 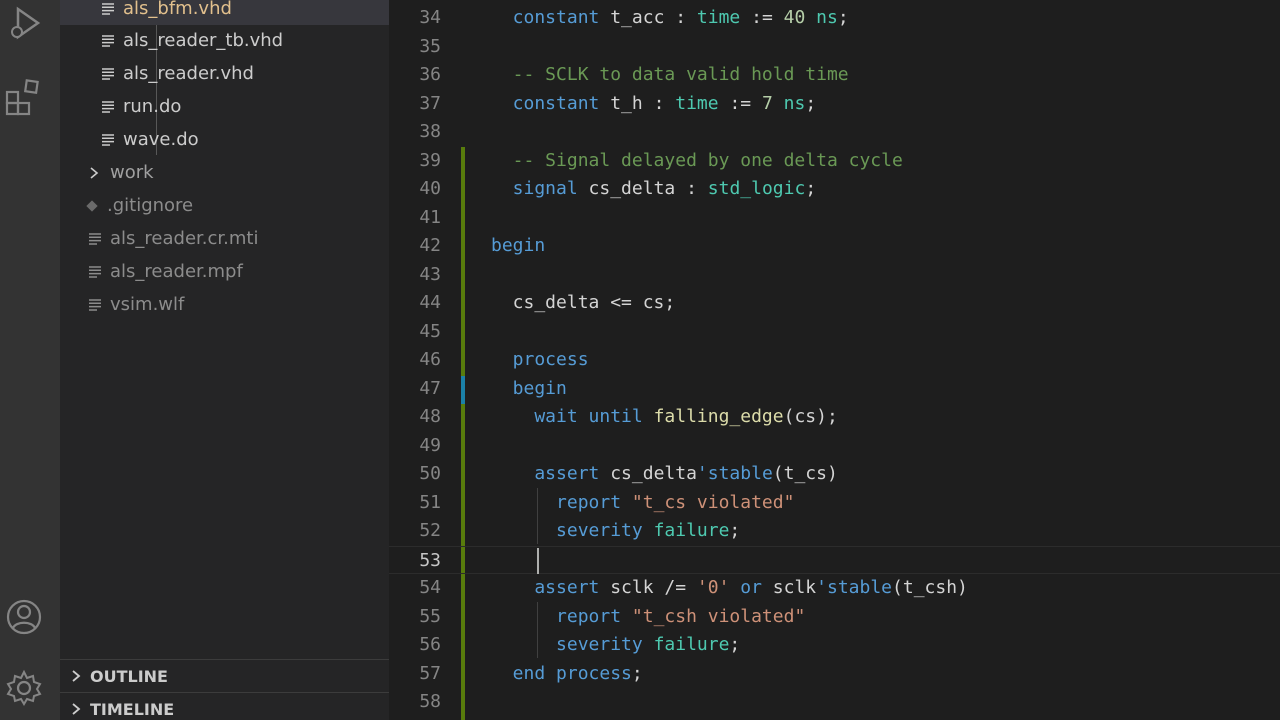 What do you see at coordinates (834, 47) in the screenshot?
I see `code-line: 35` at bounding box center [834, 47].